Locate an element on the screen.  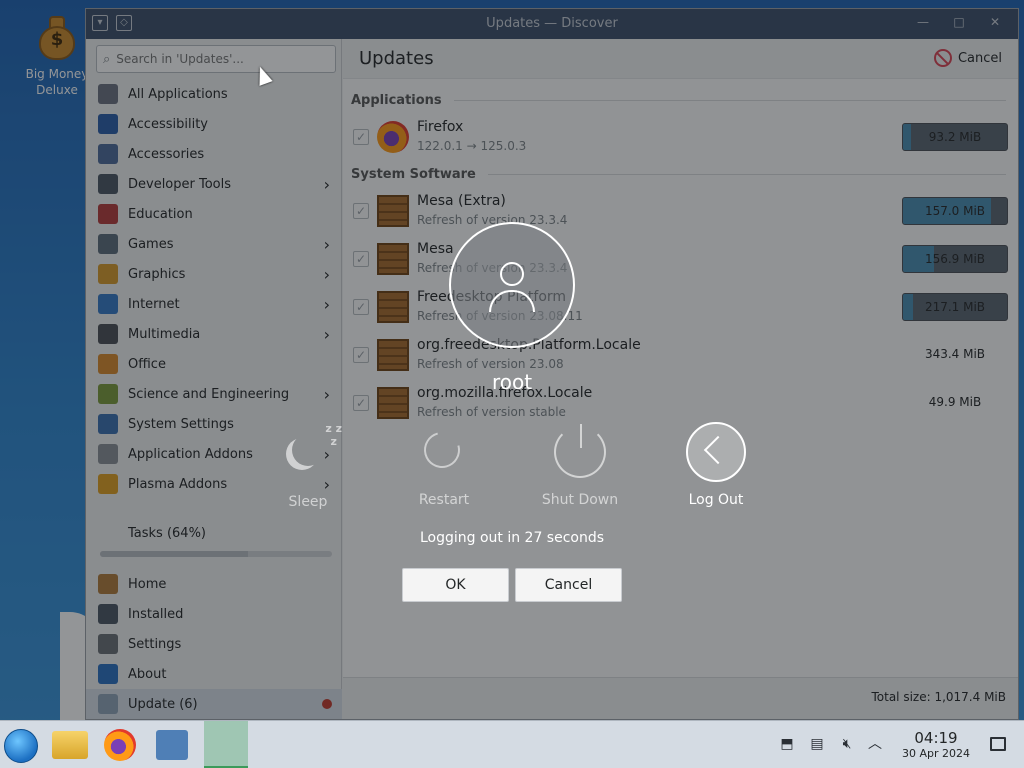
show-desktop-icon is located at coordinates (998, 744).